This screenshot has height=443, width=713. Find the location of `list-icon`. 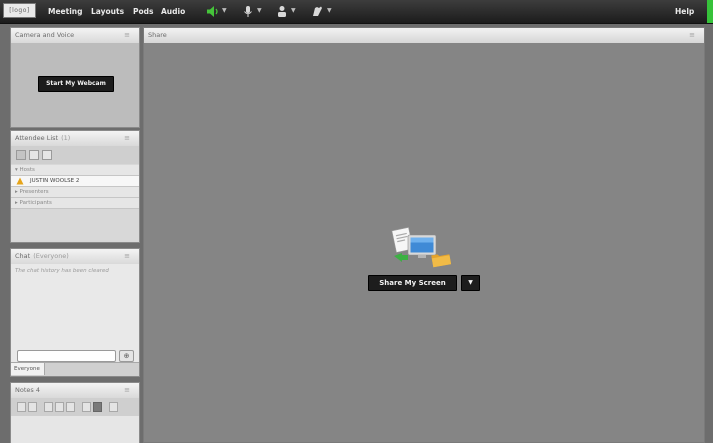

list-icon is located at coordinates (86, 407).